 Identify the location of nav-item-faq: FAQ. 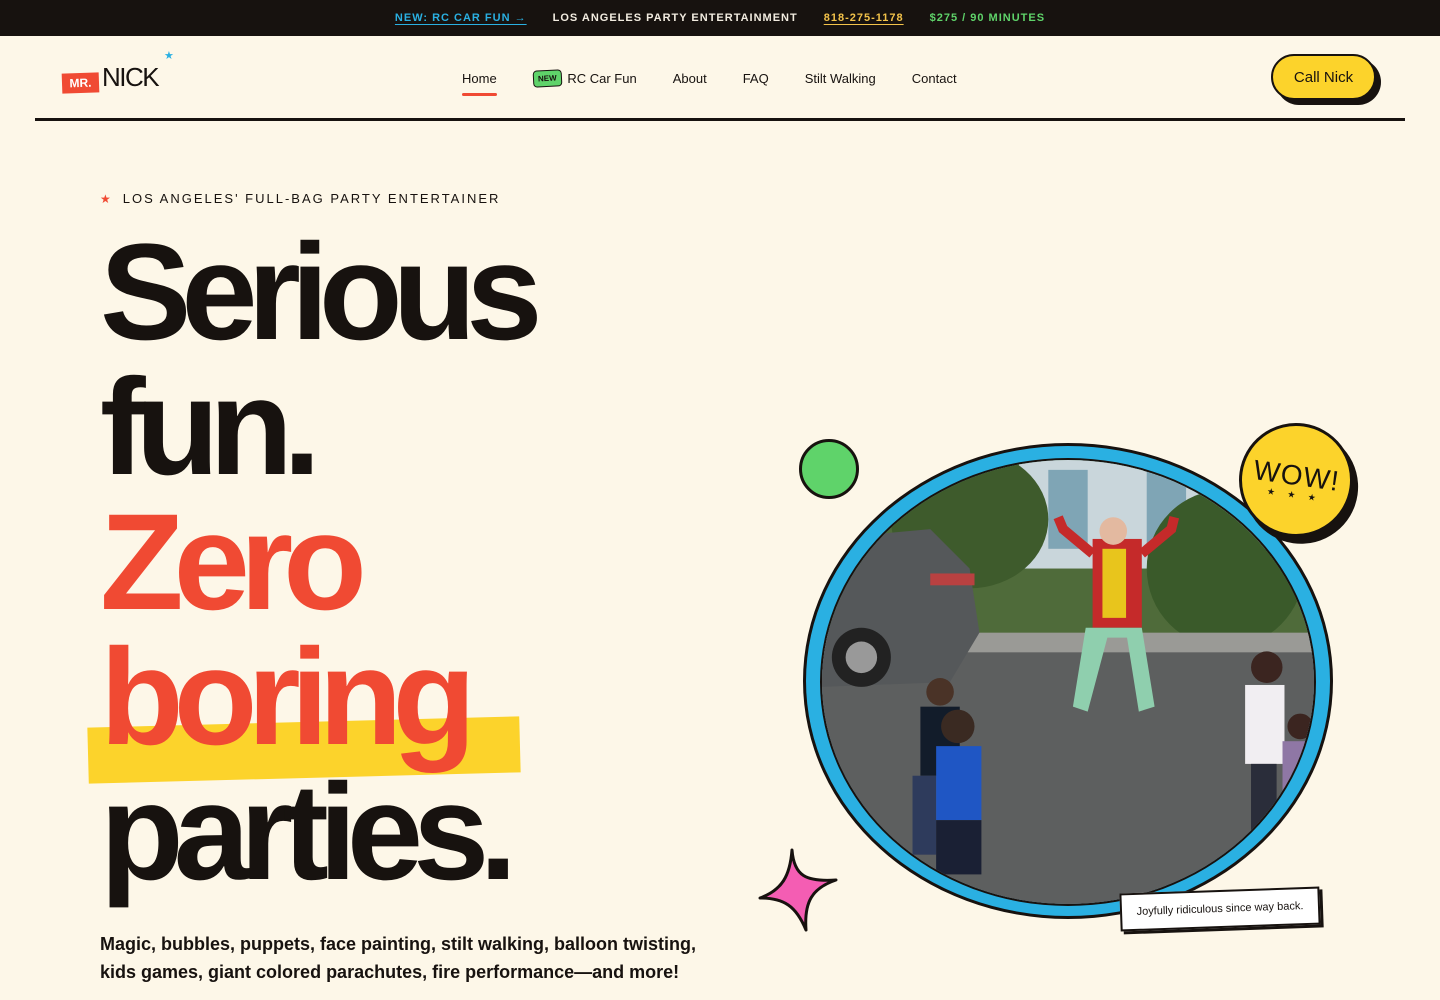
(756, 78).